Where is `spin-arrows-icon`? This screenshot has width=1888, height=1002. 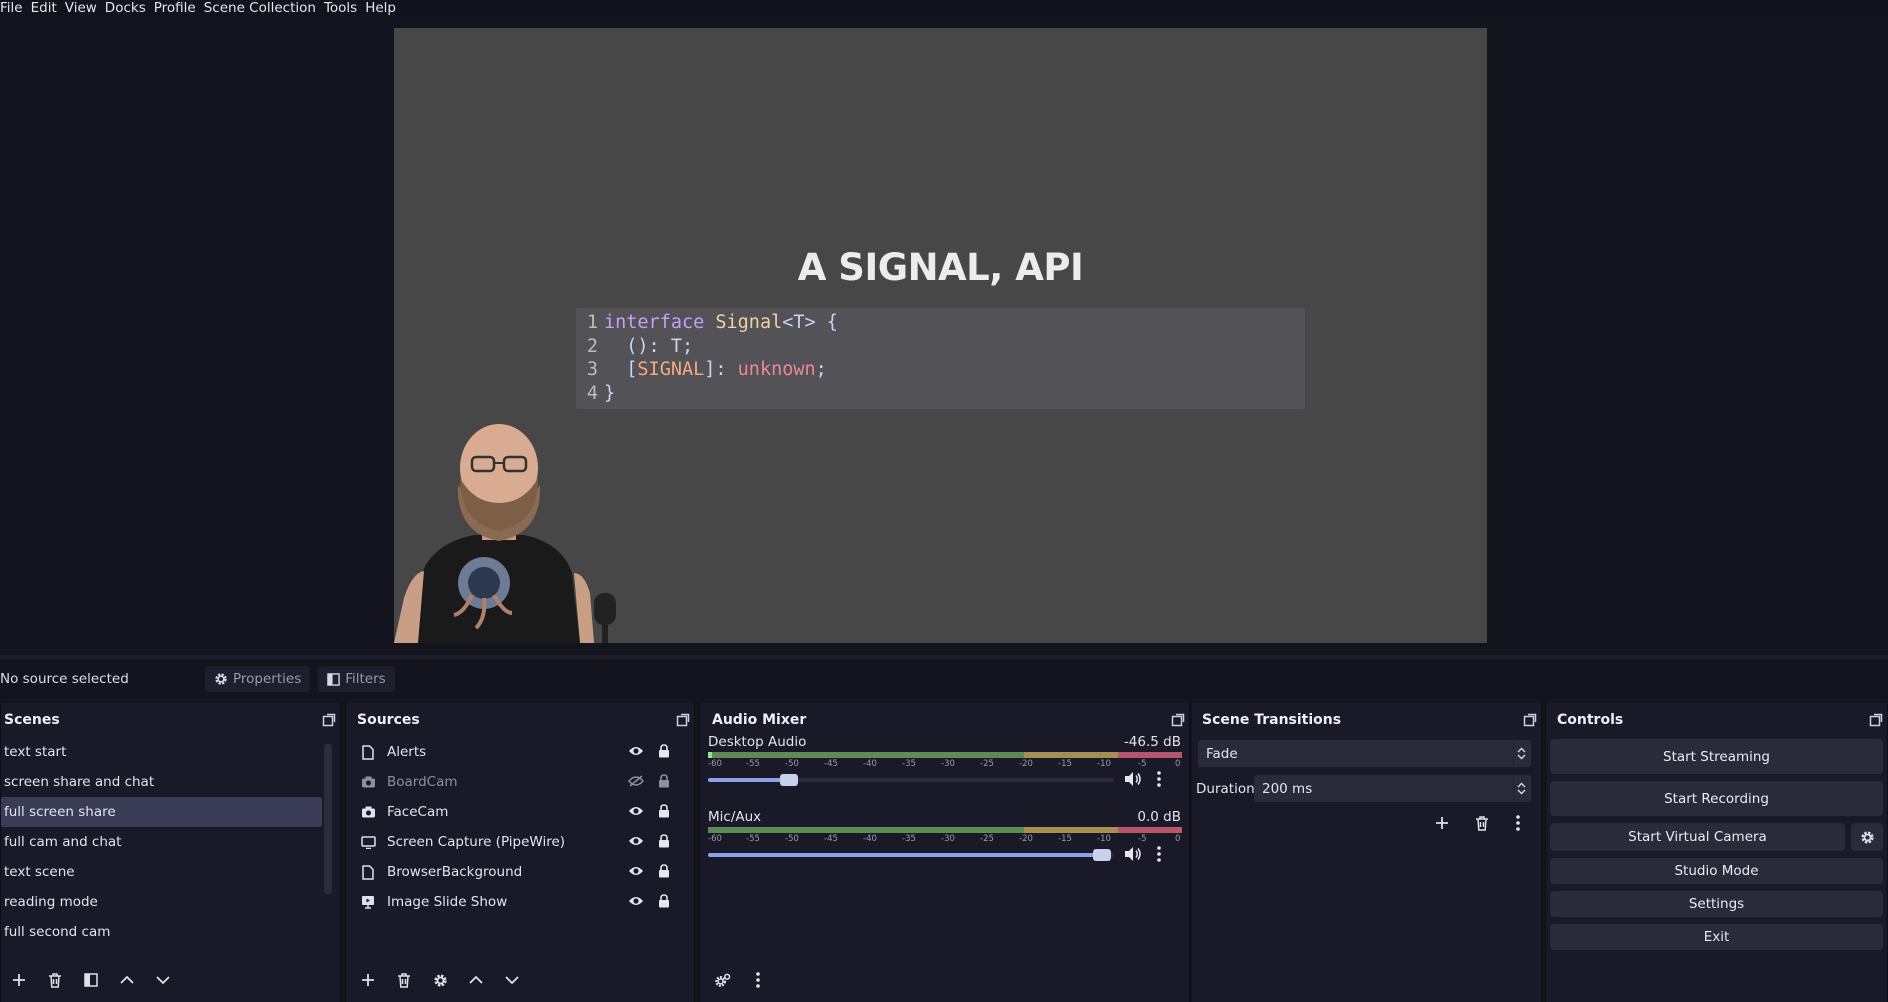 spin-arrows-icon is located at coordinates (1521, 788).